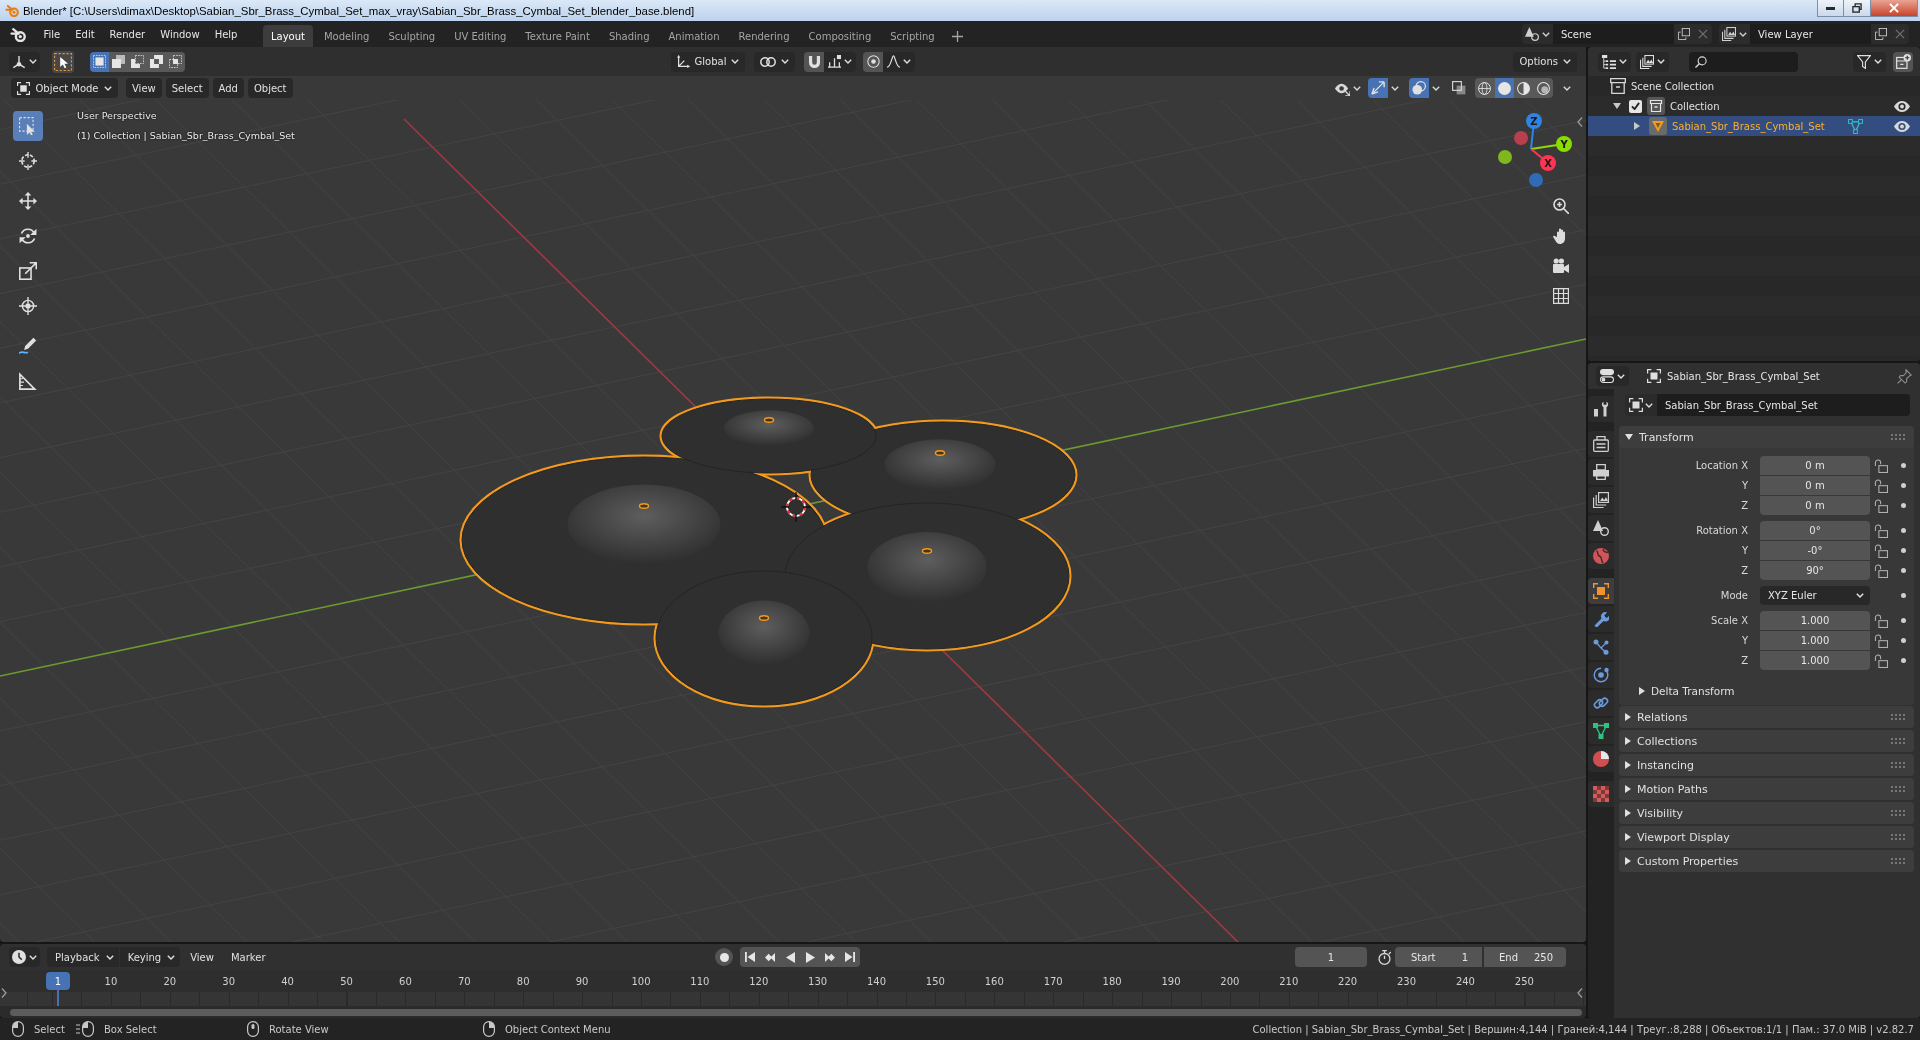  What do you see at coordinates (1537, 34) in the screenshot?
I see `scene-browse-dropdown` at bounding box center [1537, 34].